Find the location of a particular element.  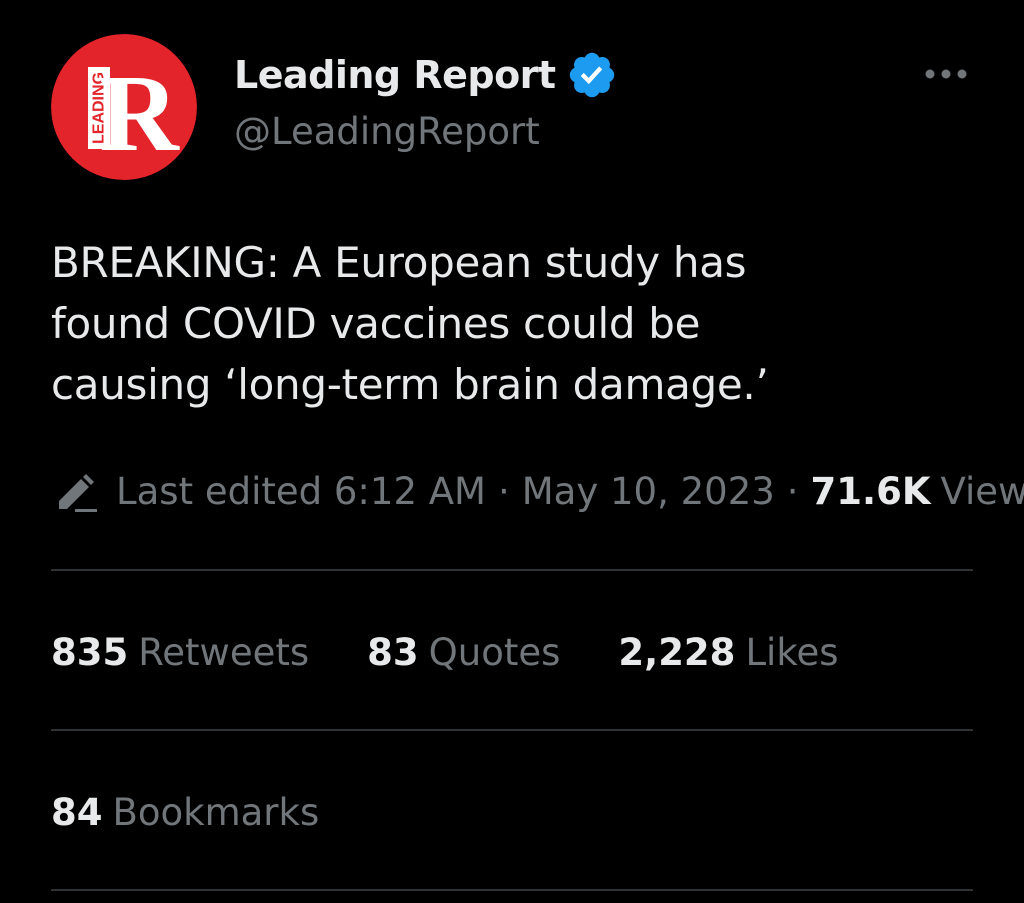

bookmarks-stat-row: 84 Bookmarks is located at coordinates (185, 812).